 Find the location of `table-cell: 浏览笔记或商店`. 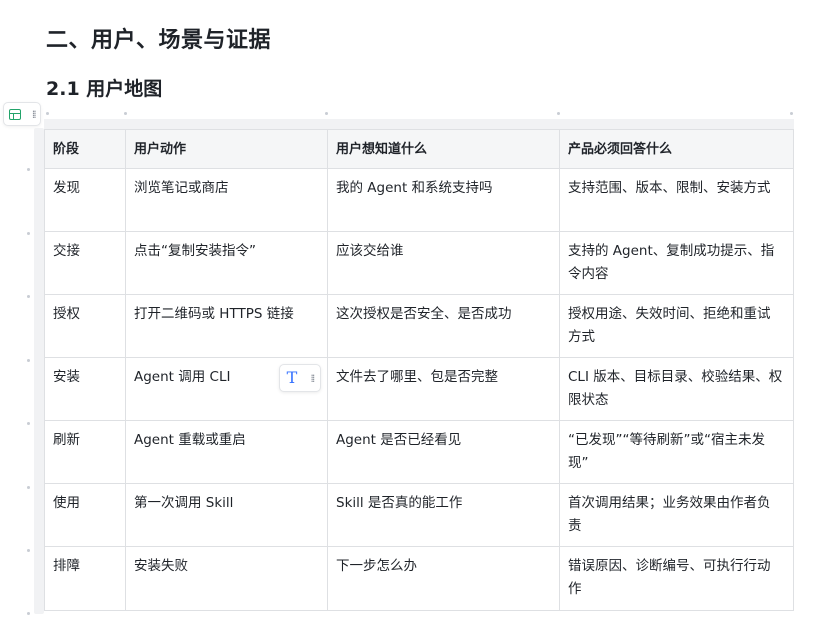

table-cell: 浏览笔记或商店 is located at coordinates (226, 200).